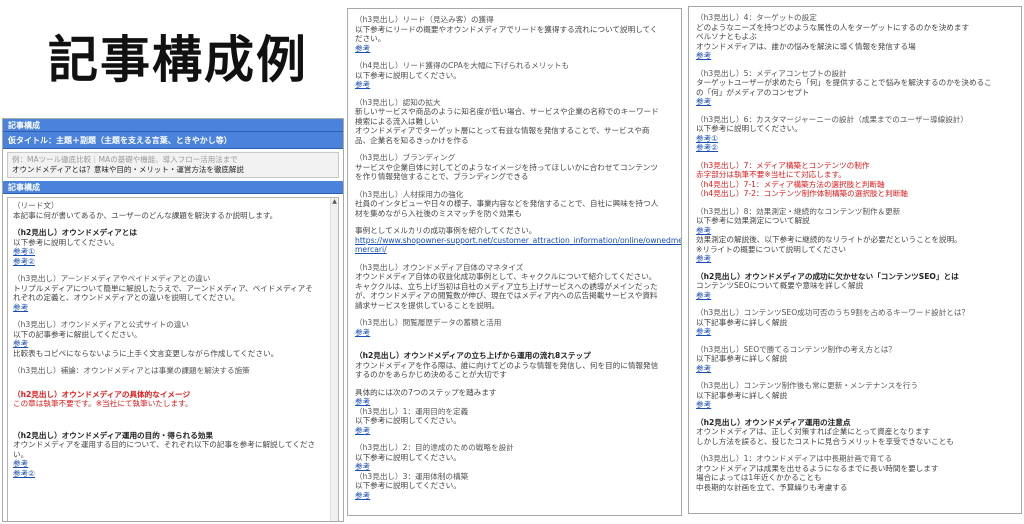 Image resolution: width=1024 pixels, height=524 pixels. Describe the element at coordinates (515, 250) in the screenshot. I see `reference-link: mercari/` at that location.